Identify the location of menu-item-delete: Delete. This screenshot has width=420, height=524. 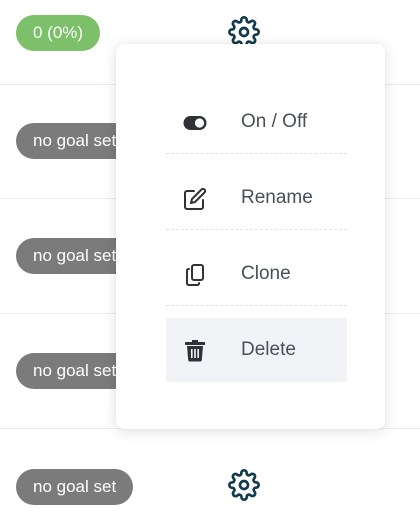
(256, 350).